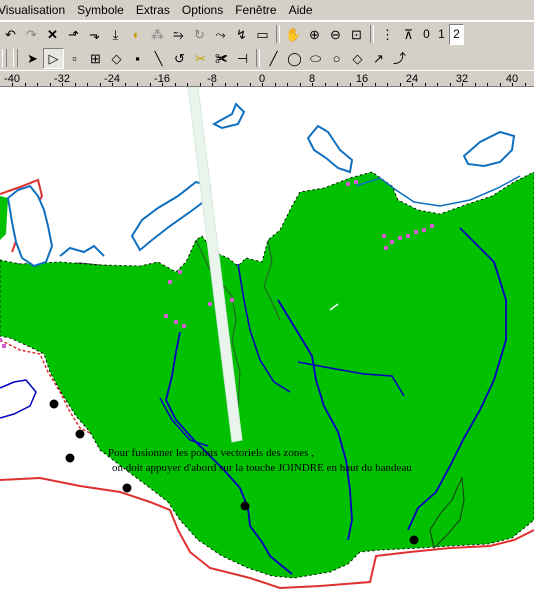 The height and width of the screenshot is (604, 534). I want to click on move-down-icon: ⬎, so click(94, 34).